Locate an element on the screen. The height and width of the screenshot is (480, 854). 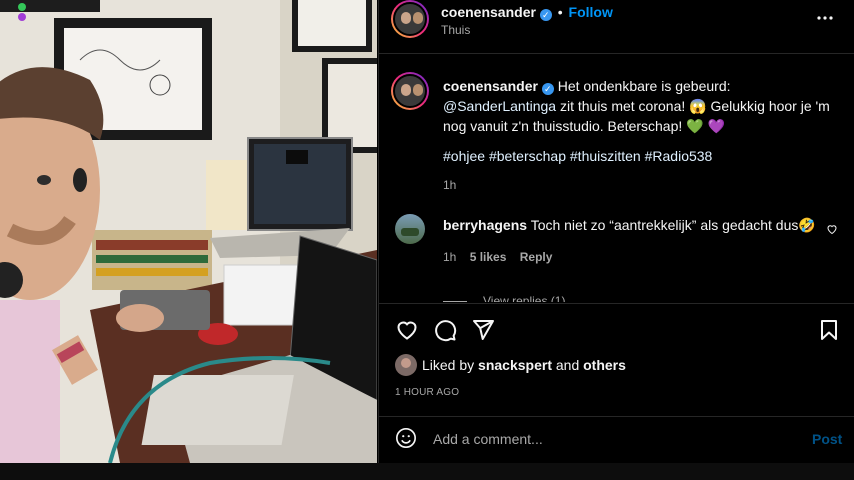
liked-by-others: others is located at coordinates (604, 365).